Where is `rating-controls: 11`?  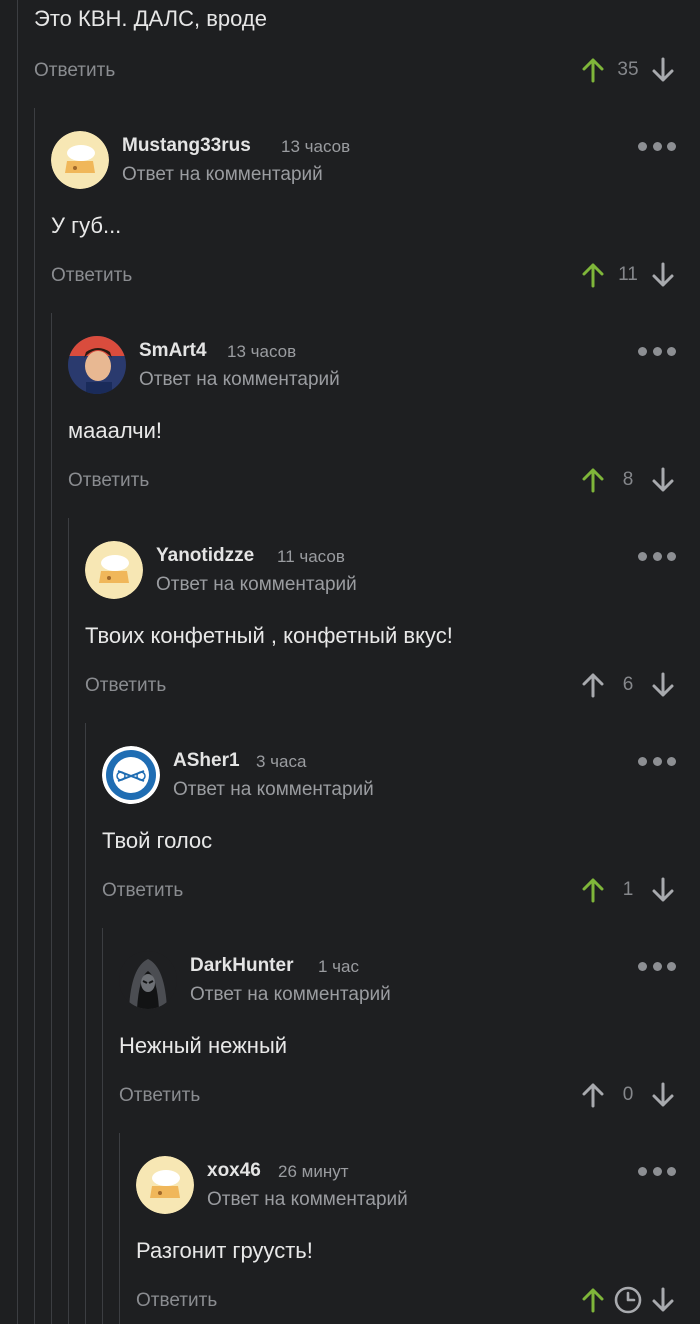 rating-controls: 11 is located at coordinates (628, 275).